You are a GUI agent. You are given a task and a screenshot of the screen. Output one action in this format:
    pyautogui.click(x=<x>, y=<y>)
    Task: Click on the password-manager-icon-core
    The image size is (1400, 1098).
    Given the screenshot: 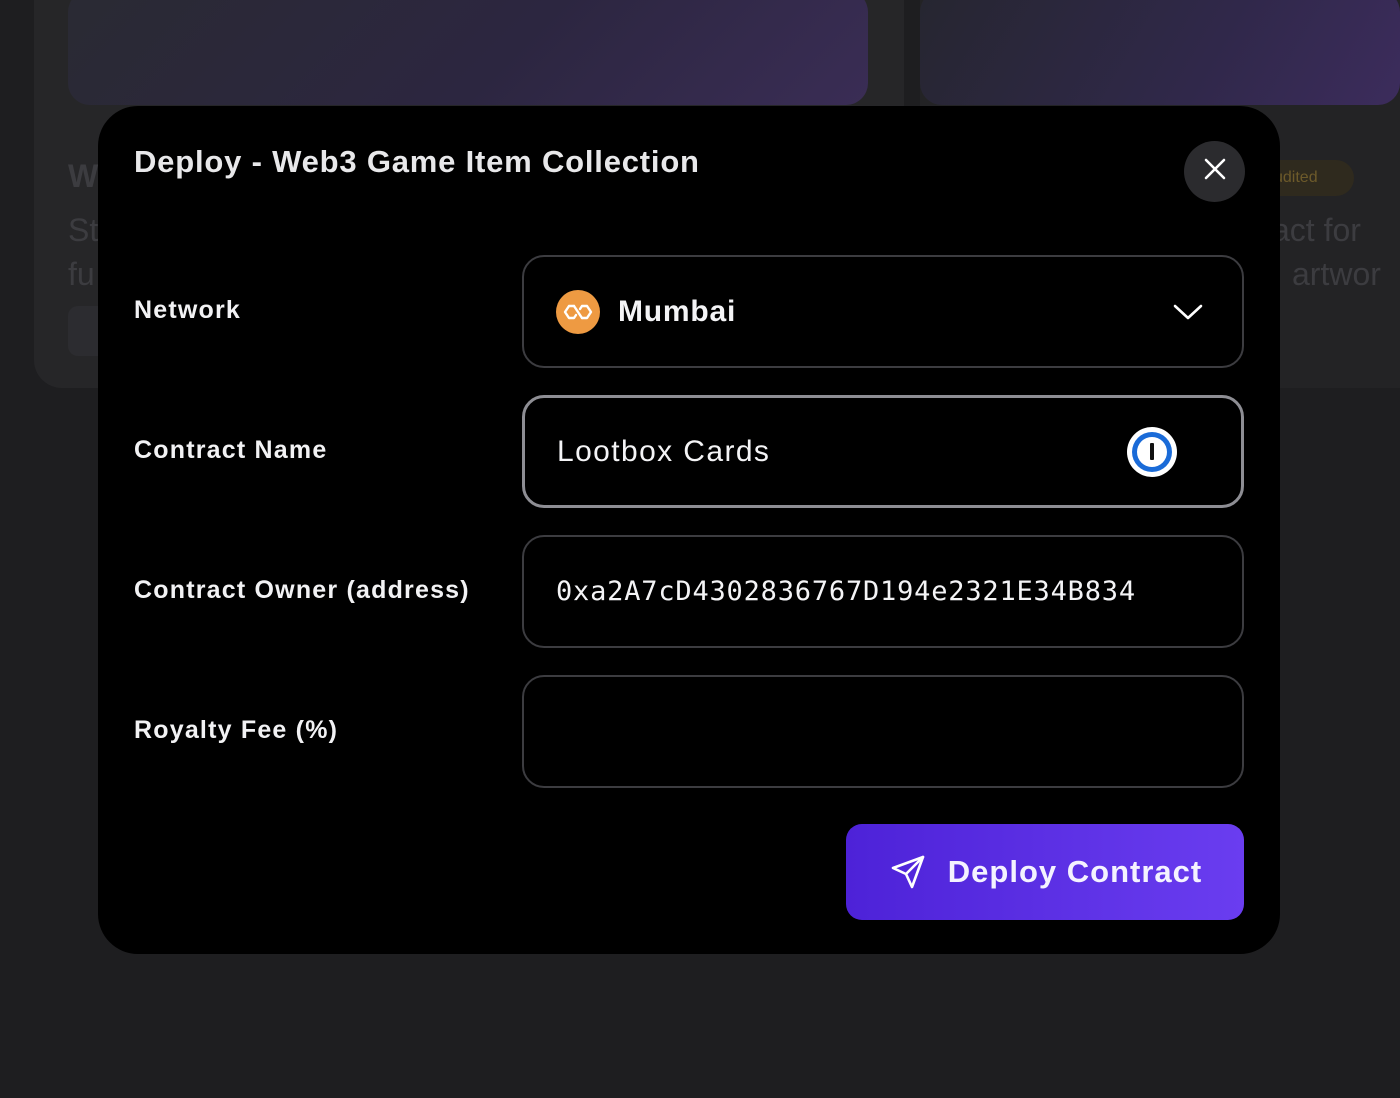 What is the action you would take?
    pyautogui.click(x=1152, y=451)
    